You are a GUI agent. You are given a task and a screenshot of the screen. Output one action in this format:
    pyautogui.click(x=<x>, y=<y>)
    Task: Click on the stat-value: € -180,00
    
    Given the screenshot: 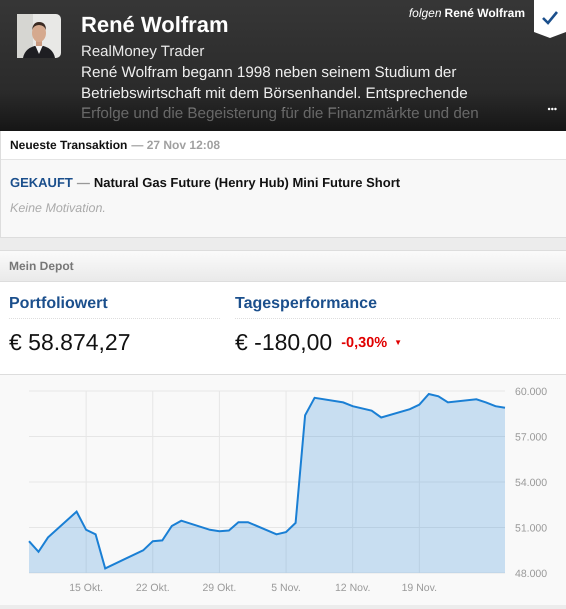 What is the action you would take?
    pyautogui.click(x=283, y=342)
    